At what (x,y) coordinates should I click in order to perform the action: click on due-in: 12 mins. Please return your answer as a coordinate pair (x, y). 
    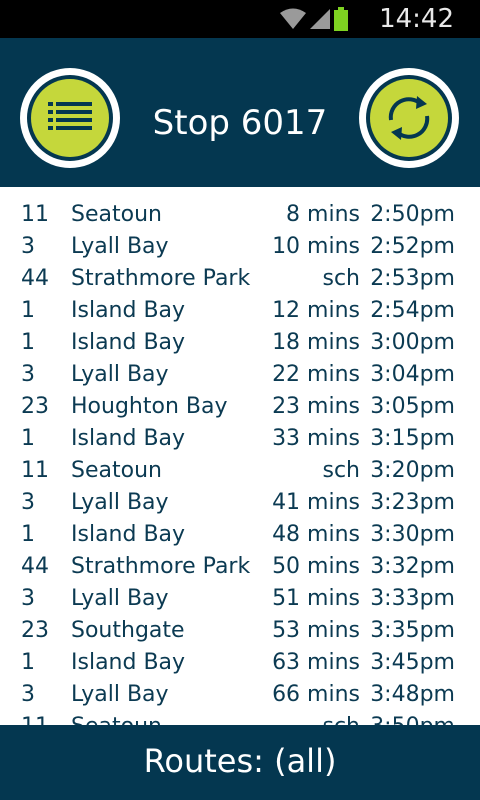
    Looking at the image, I should click on (316, 310).